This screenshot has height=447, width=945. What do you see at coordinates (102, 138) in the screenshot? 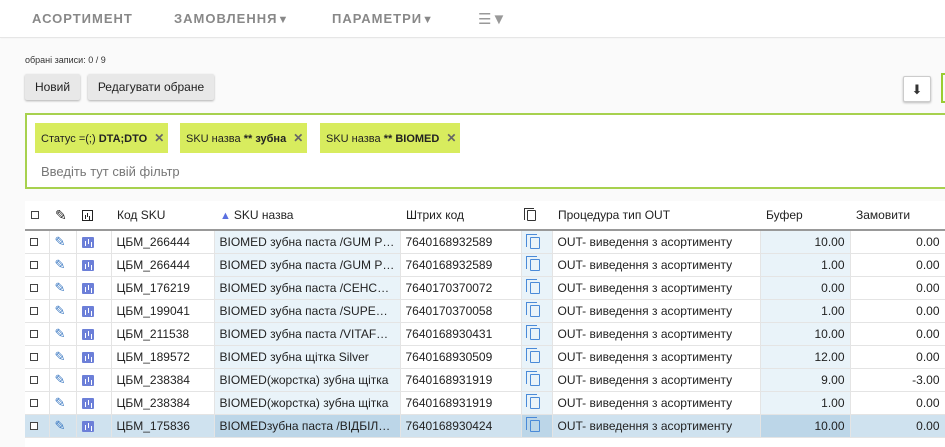
I see `filter-chip-status: Статус =(;) DTA;DTO ✕` at bounding box center [102, 138].